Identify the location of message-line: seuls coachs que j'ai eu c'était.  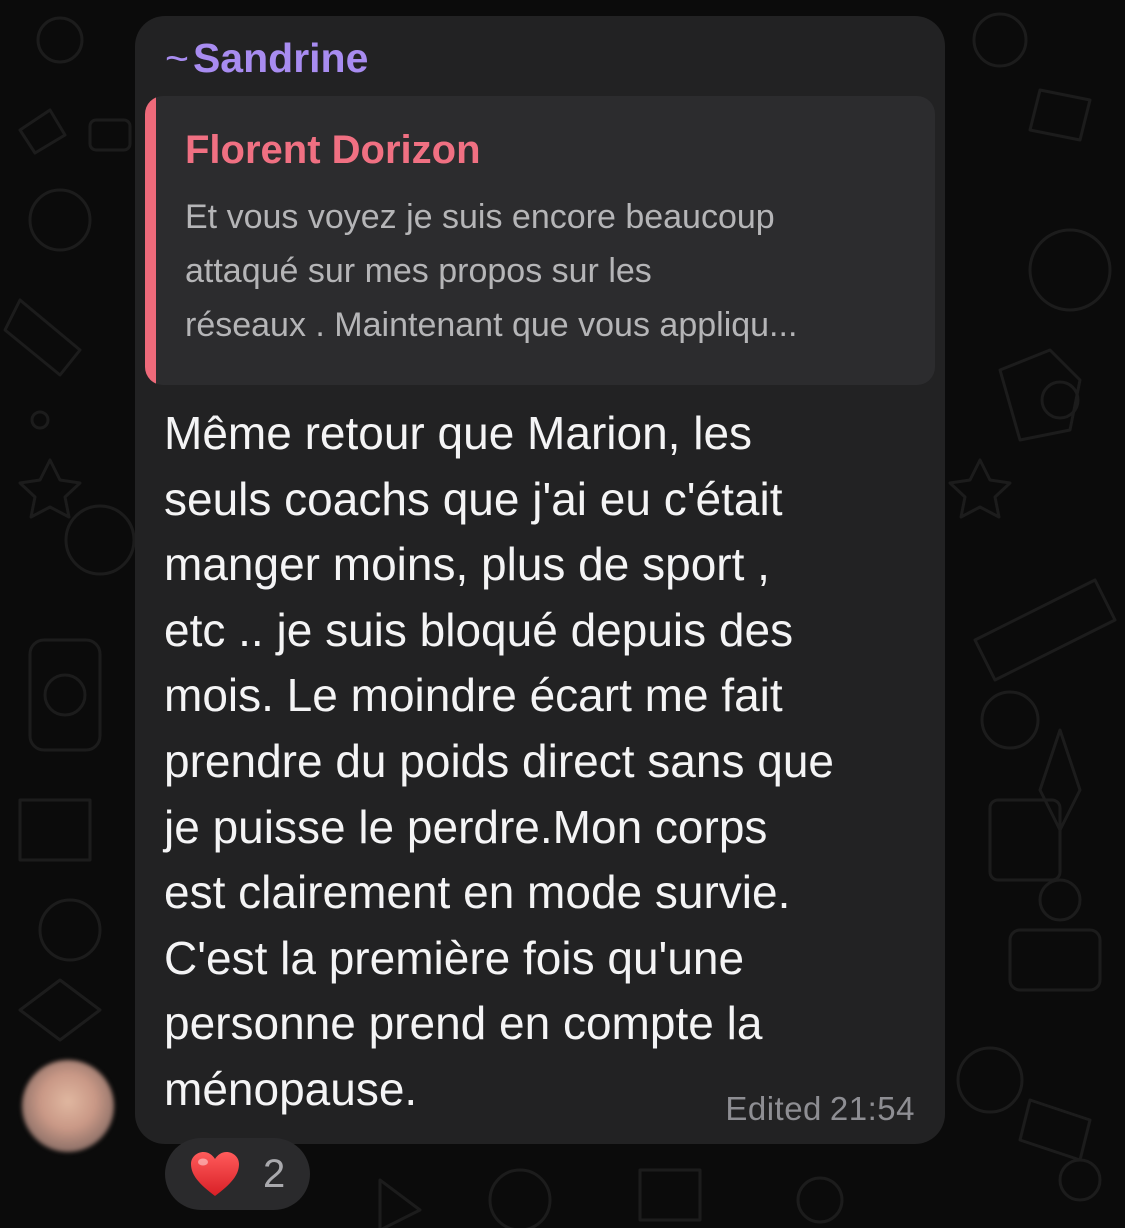
(473, 498).